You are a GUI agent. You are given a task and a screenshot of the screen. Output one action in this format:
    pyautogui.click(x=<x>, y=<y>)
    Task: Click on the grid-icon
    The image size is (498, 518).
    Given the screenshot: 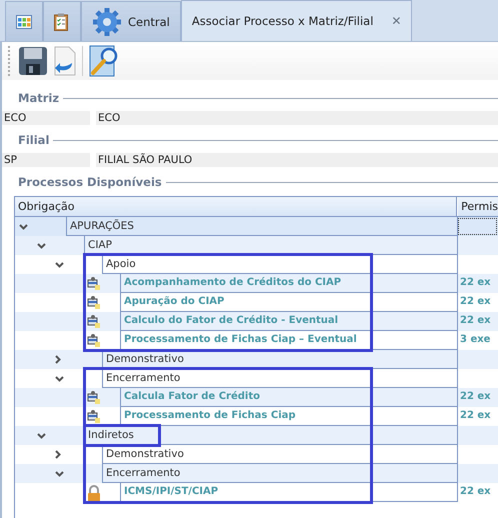 What is the action you would take?
    pyautogui.click(x=24, y=21)
    